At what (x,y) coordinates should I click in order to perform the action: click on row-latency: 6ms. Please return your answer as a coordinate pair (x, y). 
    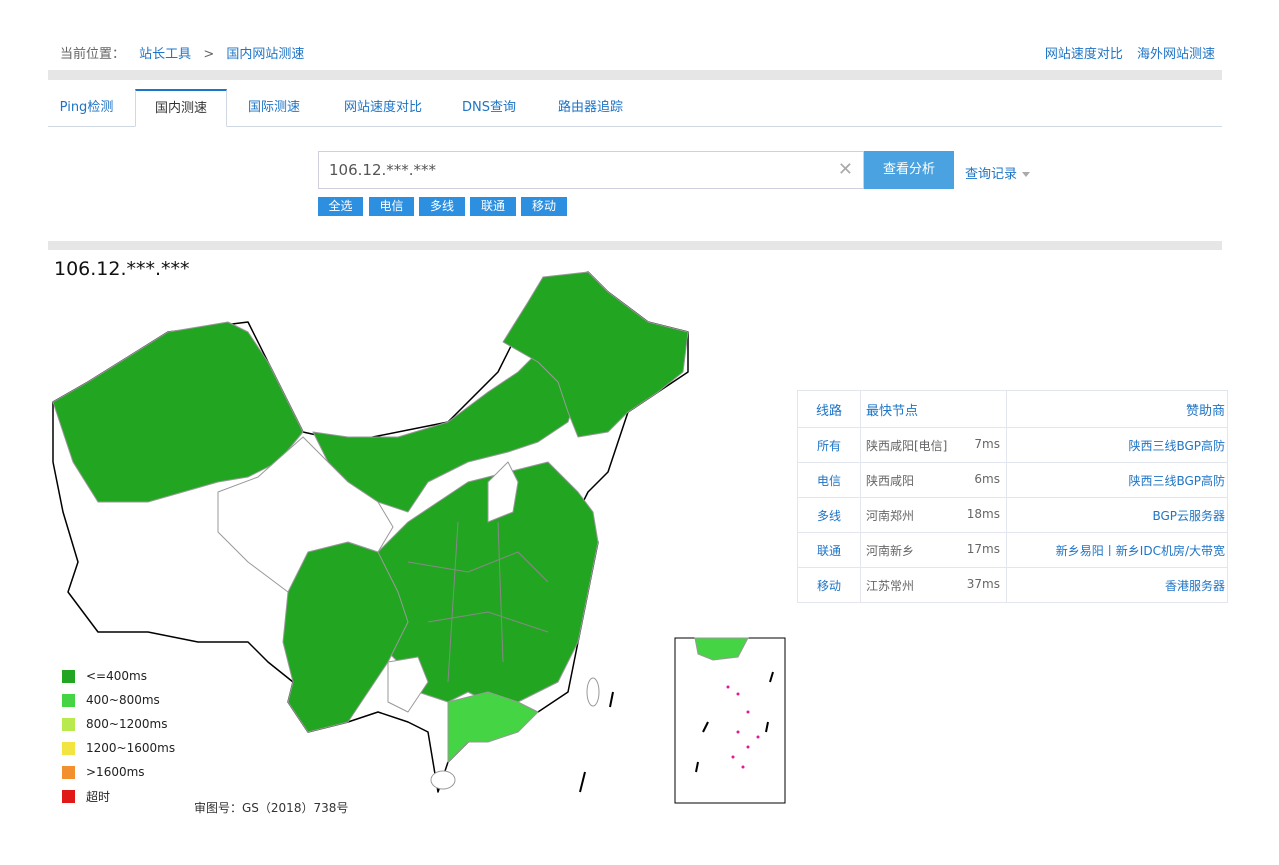
    Looking at the image, I should click on (987, 478).